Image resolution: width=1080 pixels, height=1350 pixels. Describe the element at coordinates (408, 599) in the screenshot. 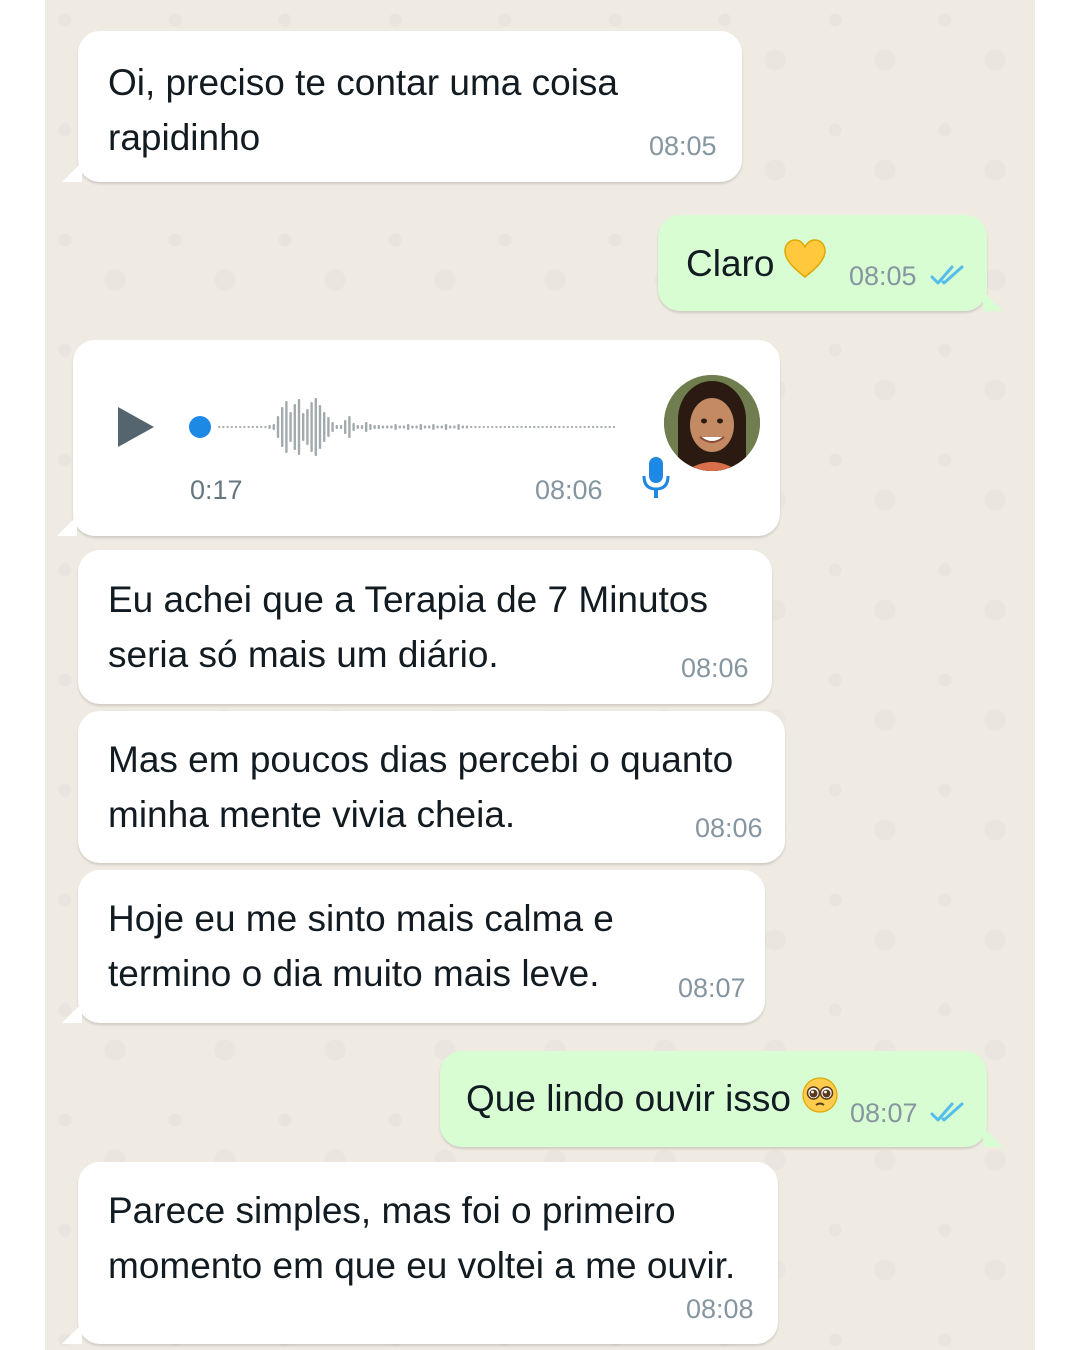

I see `message-line: Eu achei que a Terapia de 7 Minutos` at that location.